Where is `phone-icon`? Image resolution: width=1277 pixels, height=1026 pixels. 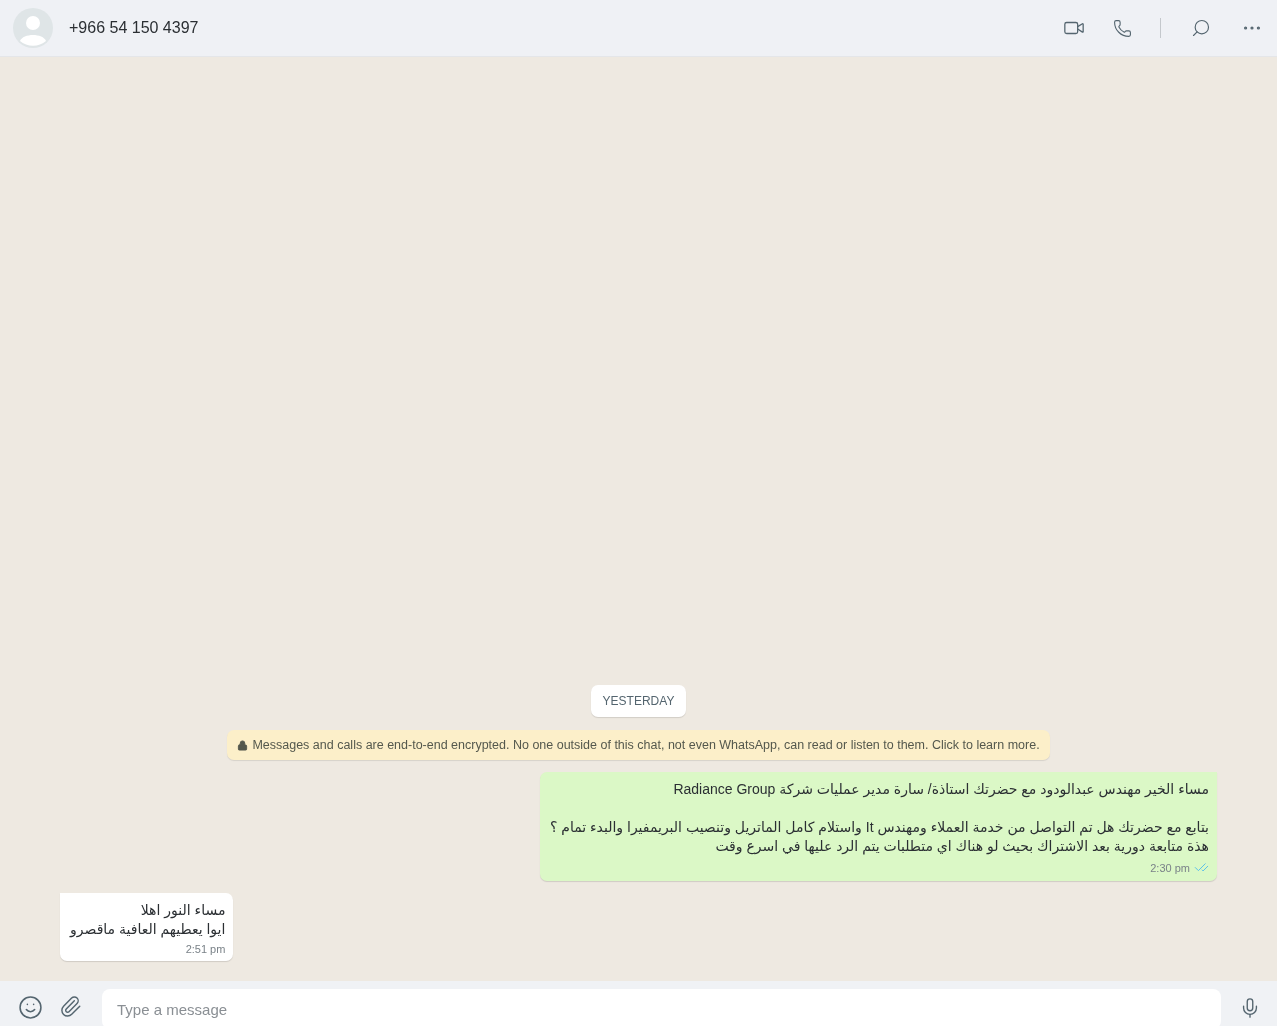
phone-icon is located at coordinates (1122, 28).